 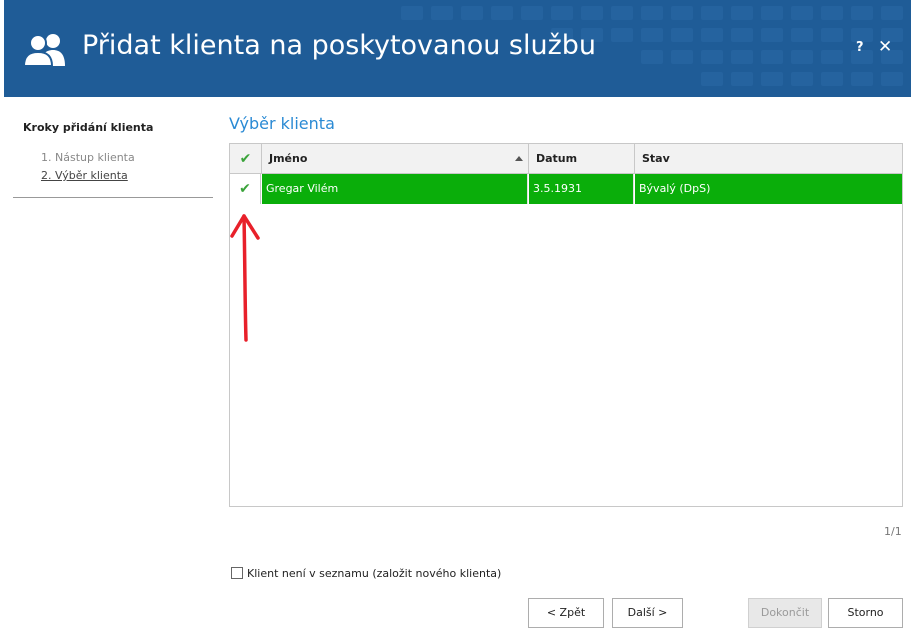 I want to click on check-icon: ✔, so click(x=245, y=159).